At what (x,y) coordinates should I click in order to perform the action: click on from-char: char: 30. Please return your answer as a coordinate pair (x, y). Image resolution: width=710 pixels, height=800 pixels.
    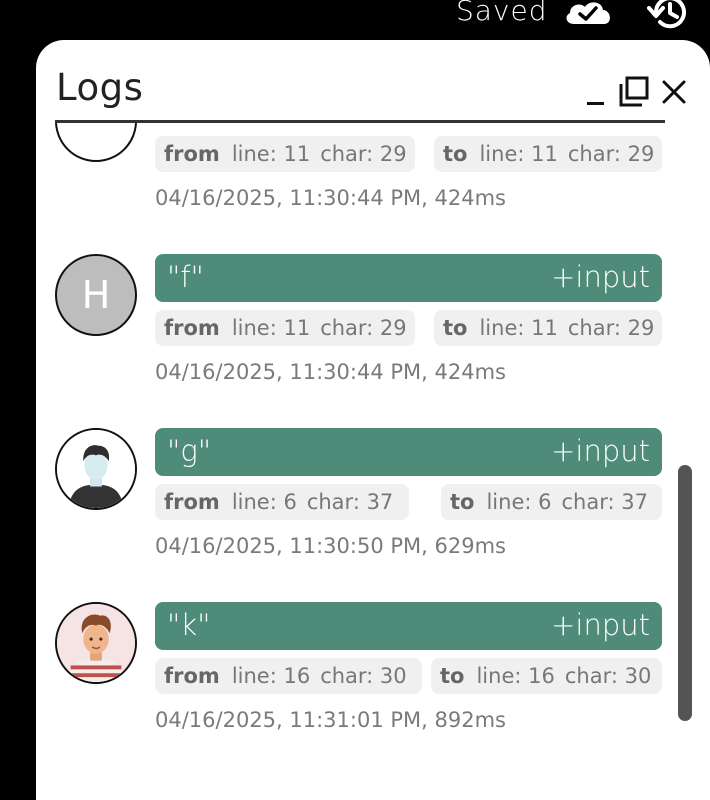
    Looking at the image, I should click on (363, 676).